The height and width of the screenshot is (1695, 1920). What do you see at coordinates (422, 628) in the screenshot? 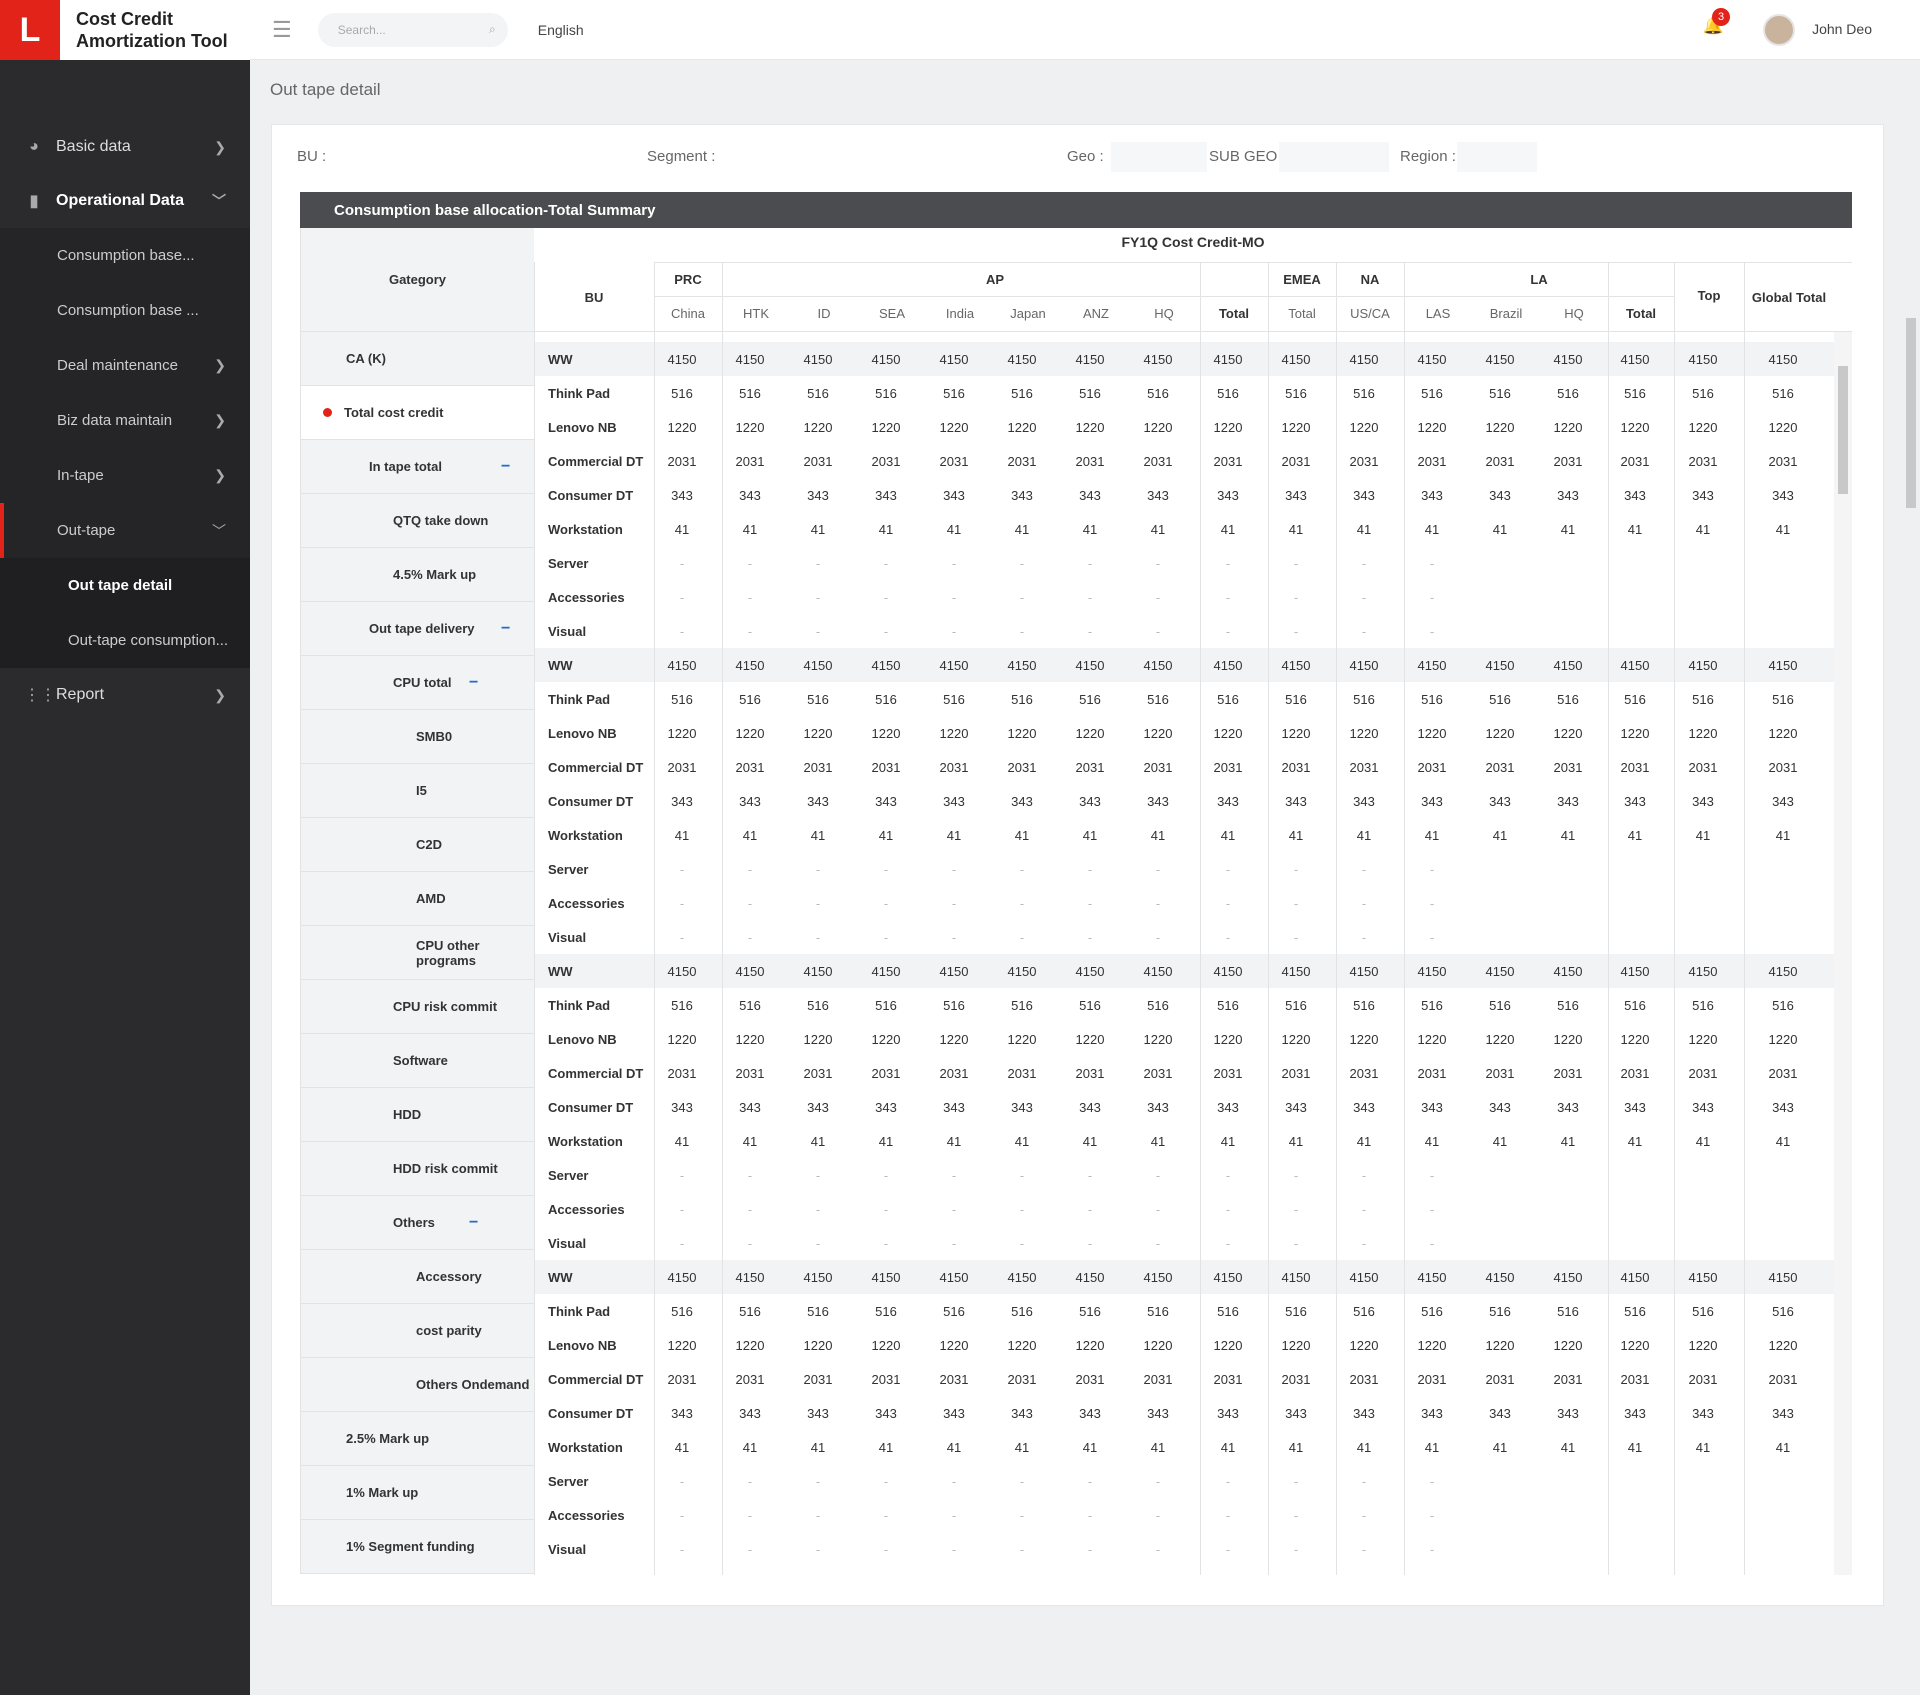
I see `category-label: Out tape delivery` at bounding box center [422, 628].